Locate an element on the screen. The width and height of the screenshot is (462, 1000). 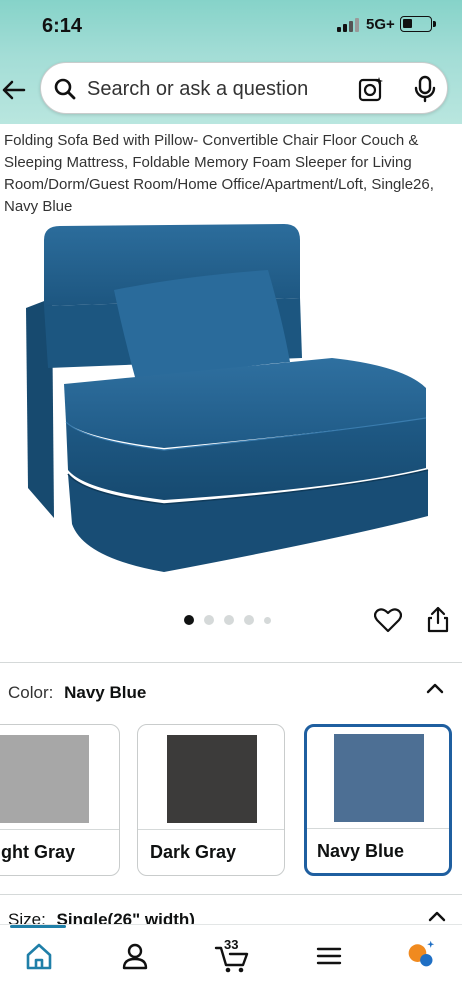
status-bar: 6:14 5G+ is located at coordinates (231, 26).